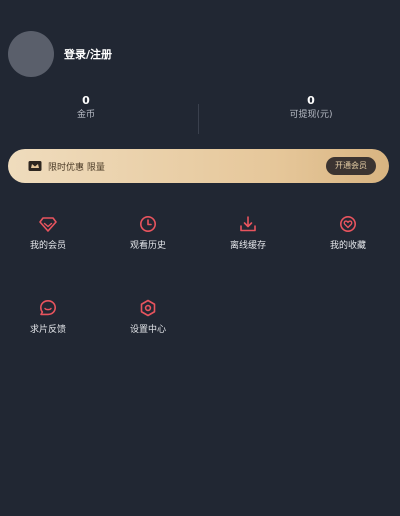  Describe the element at coordinates (48, 308) in the screenshot. I see `feedback-icon` at that location.